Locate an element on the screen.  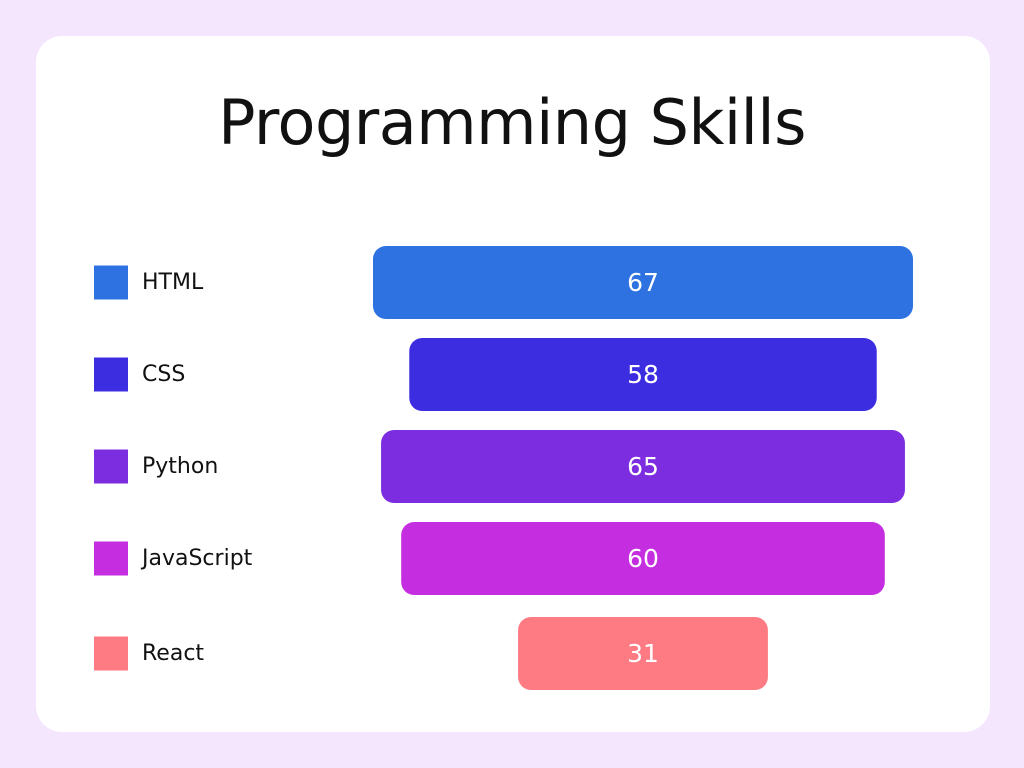
legend-swatch-css is located at coordinates (111, 374).